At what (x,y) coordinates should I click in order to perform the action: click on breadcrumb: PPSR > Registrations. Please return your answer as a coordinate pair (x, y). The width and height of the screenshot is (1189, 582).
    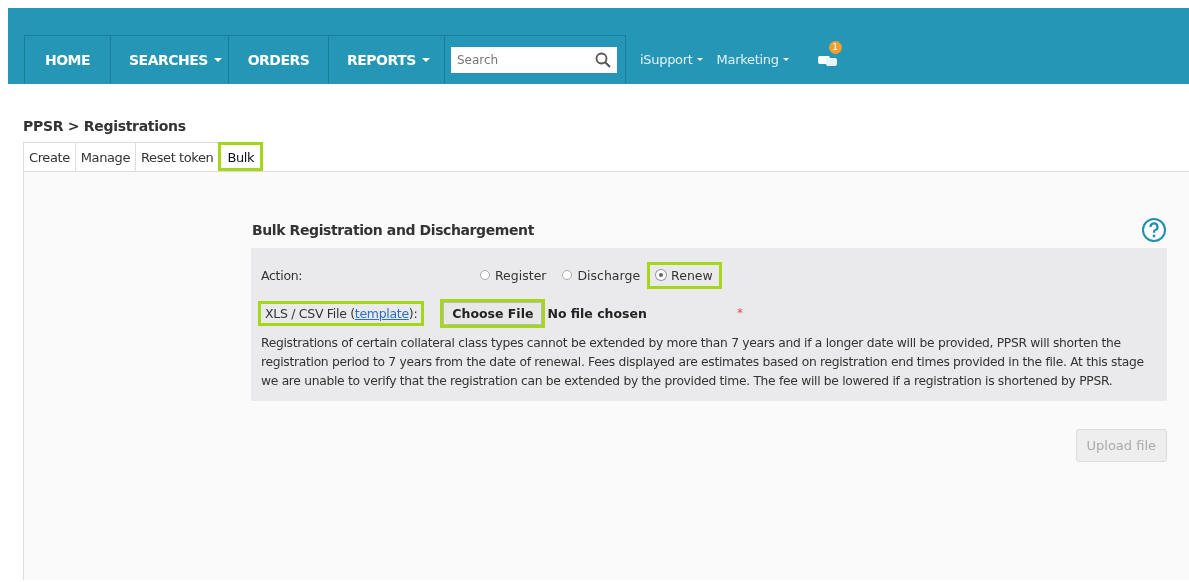
    Looking at the image, I should click on (105, 126).